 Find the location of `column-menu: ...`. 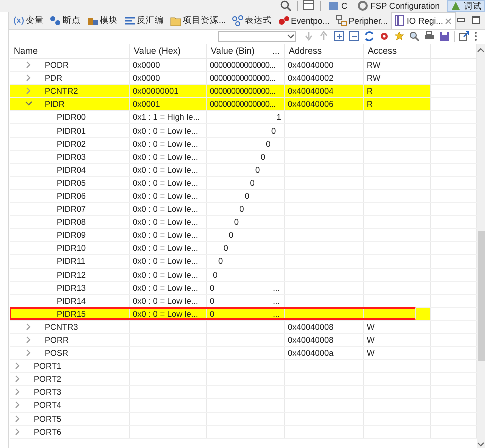

column-menu: ... is located at coordinates (278, 51).